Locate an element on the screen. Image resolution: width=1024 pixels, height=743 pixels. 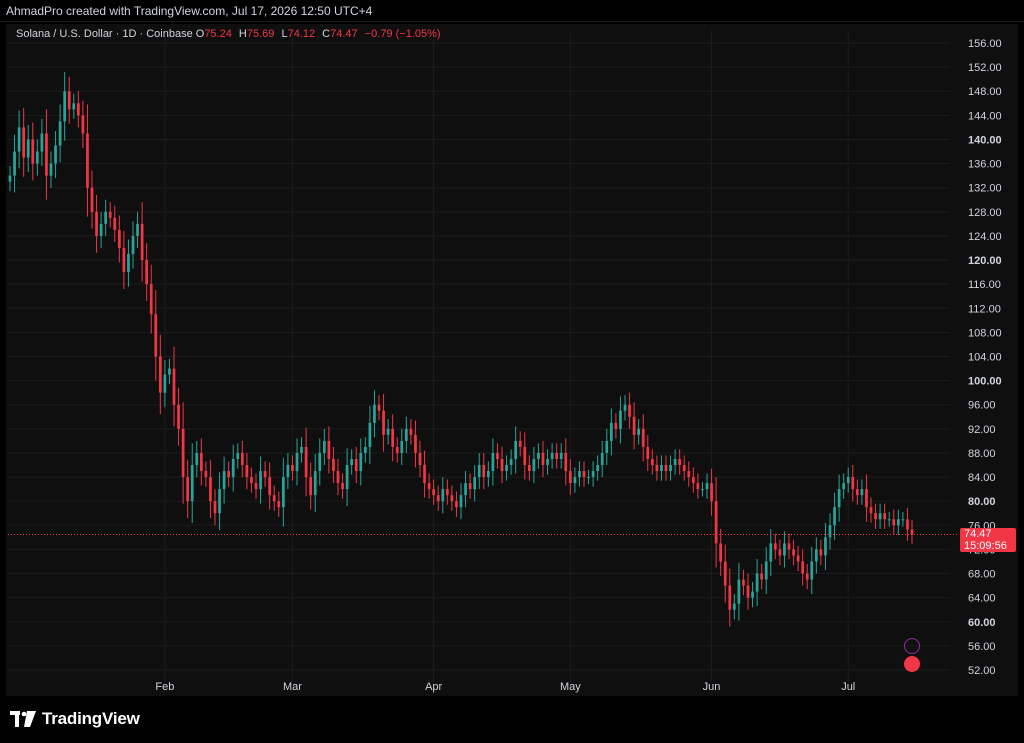
flash-icon is located at coordinates (912, 646).